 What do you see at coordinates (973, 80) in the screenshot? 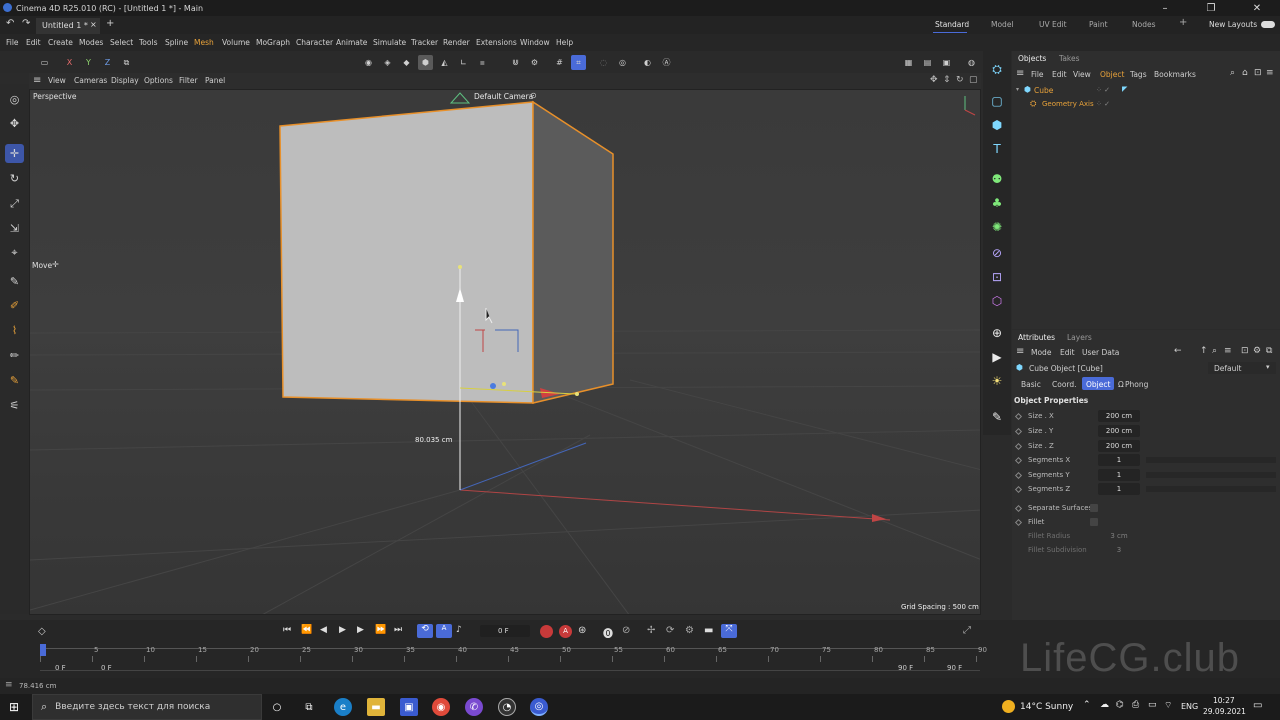
I see `viewport-maximize-icon: ▢` at bounding box center [973, 80].